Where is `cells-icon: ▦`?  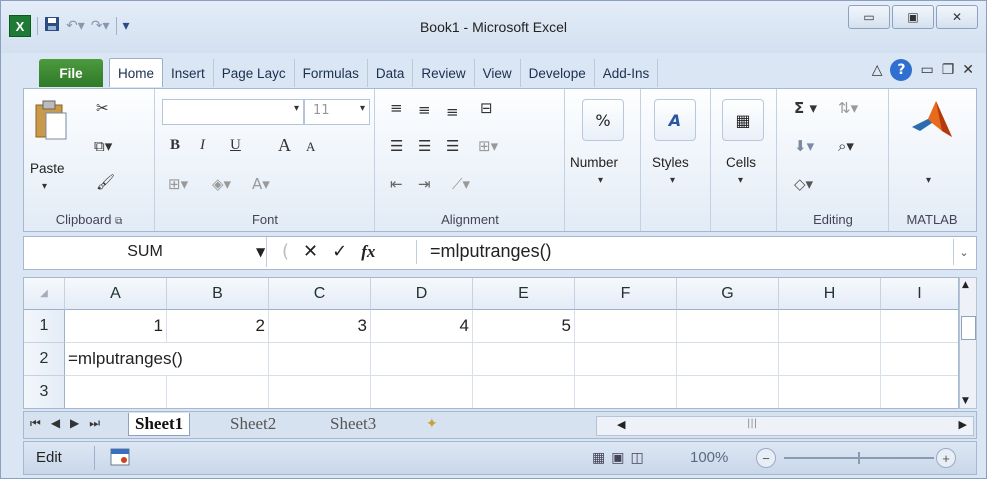 cells-icon: ▦ is located at coordinates (743, 120).